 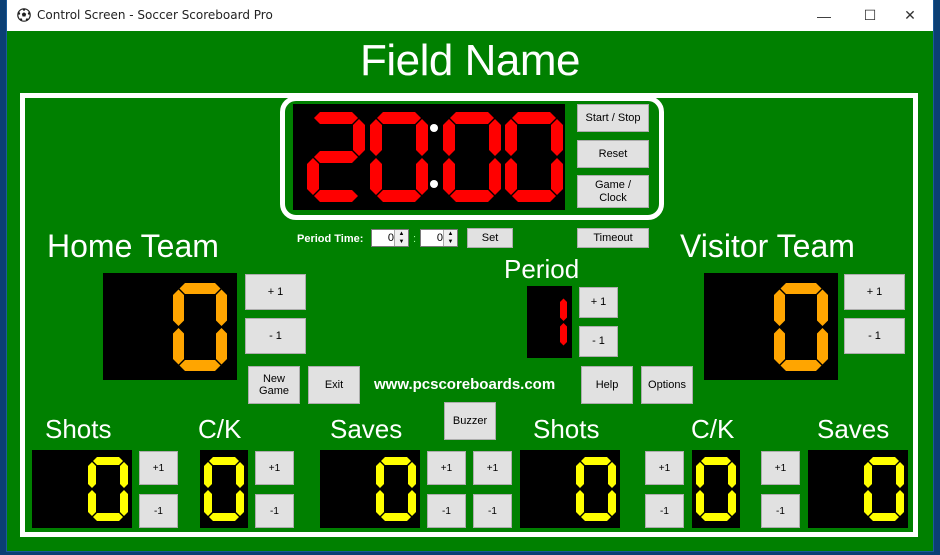 I want to click on period-time-label: Period Time:, so click(x=330, y=239).